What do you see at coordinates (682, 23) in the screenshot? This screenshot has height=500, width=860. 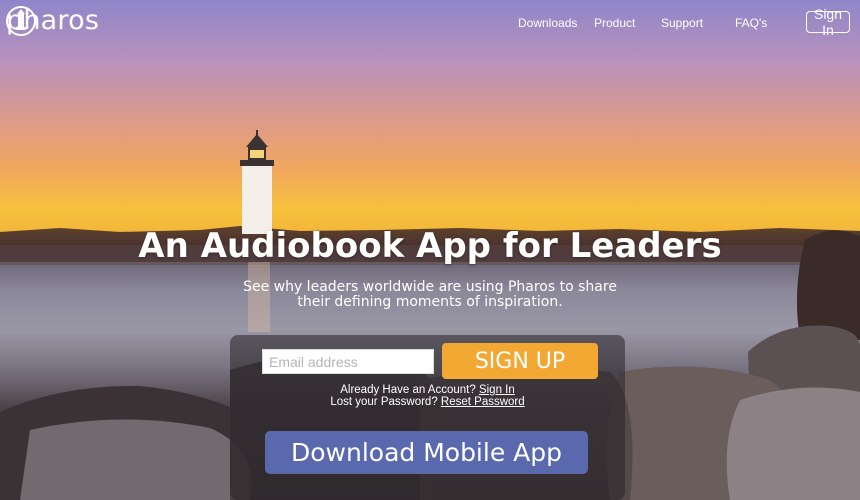 I see `nav-item-support: Support` at bounding box center [682, 23].